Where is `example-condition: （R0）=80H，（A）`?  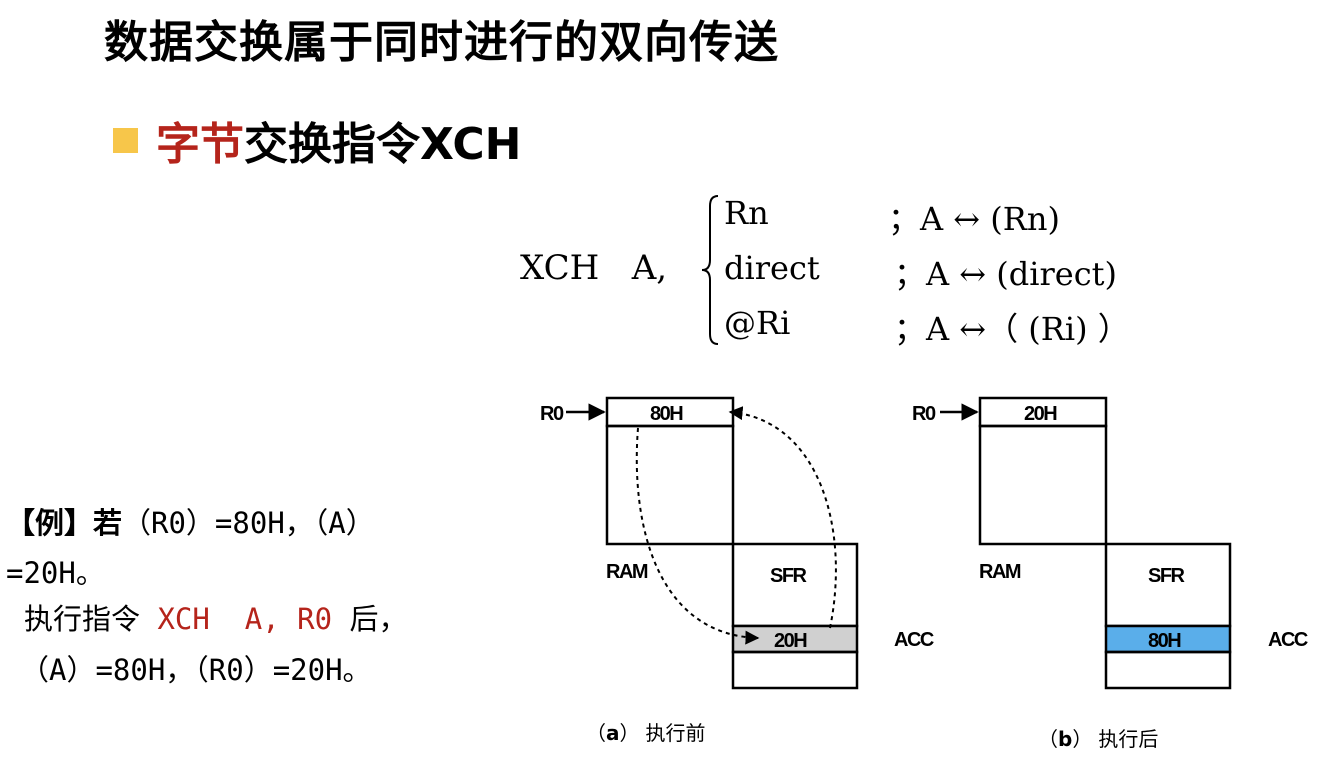
example-condition: （R0）=80H，（A） is located at coordinates (248, 523).